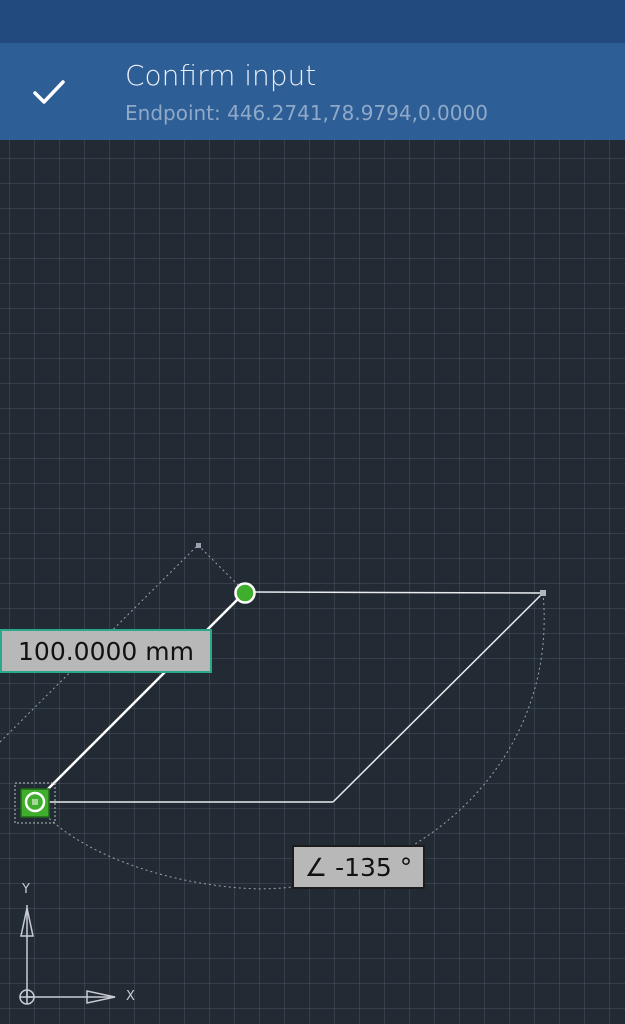  What do you see at coordinates (438, 697) in the screenshot?
I see `line-diagonal-right` at bounding box center [438, 697].